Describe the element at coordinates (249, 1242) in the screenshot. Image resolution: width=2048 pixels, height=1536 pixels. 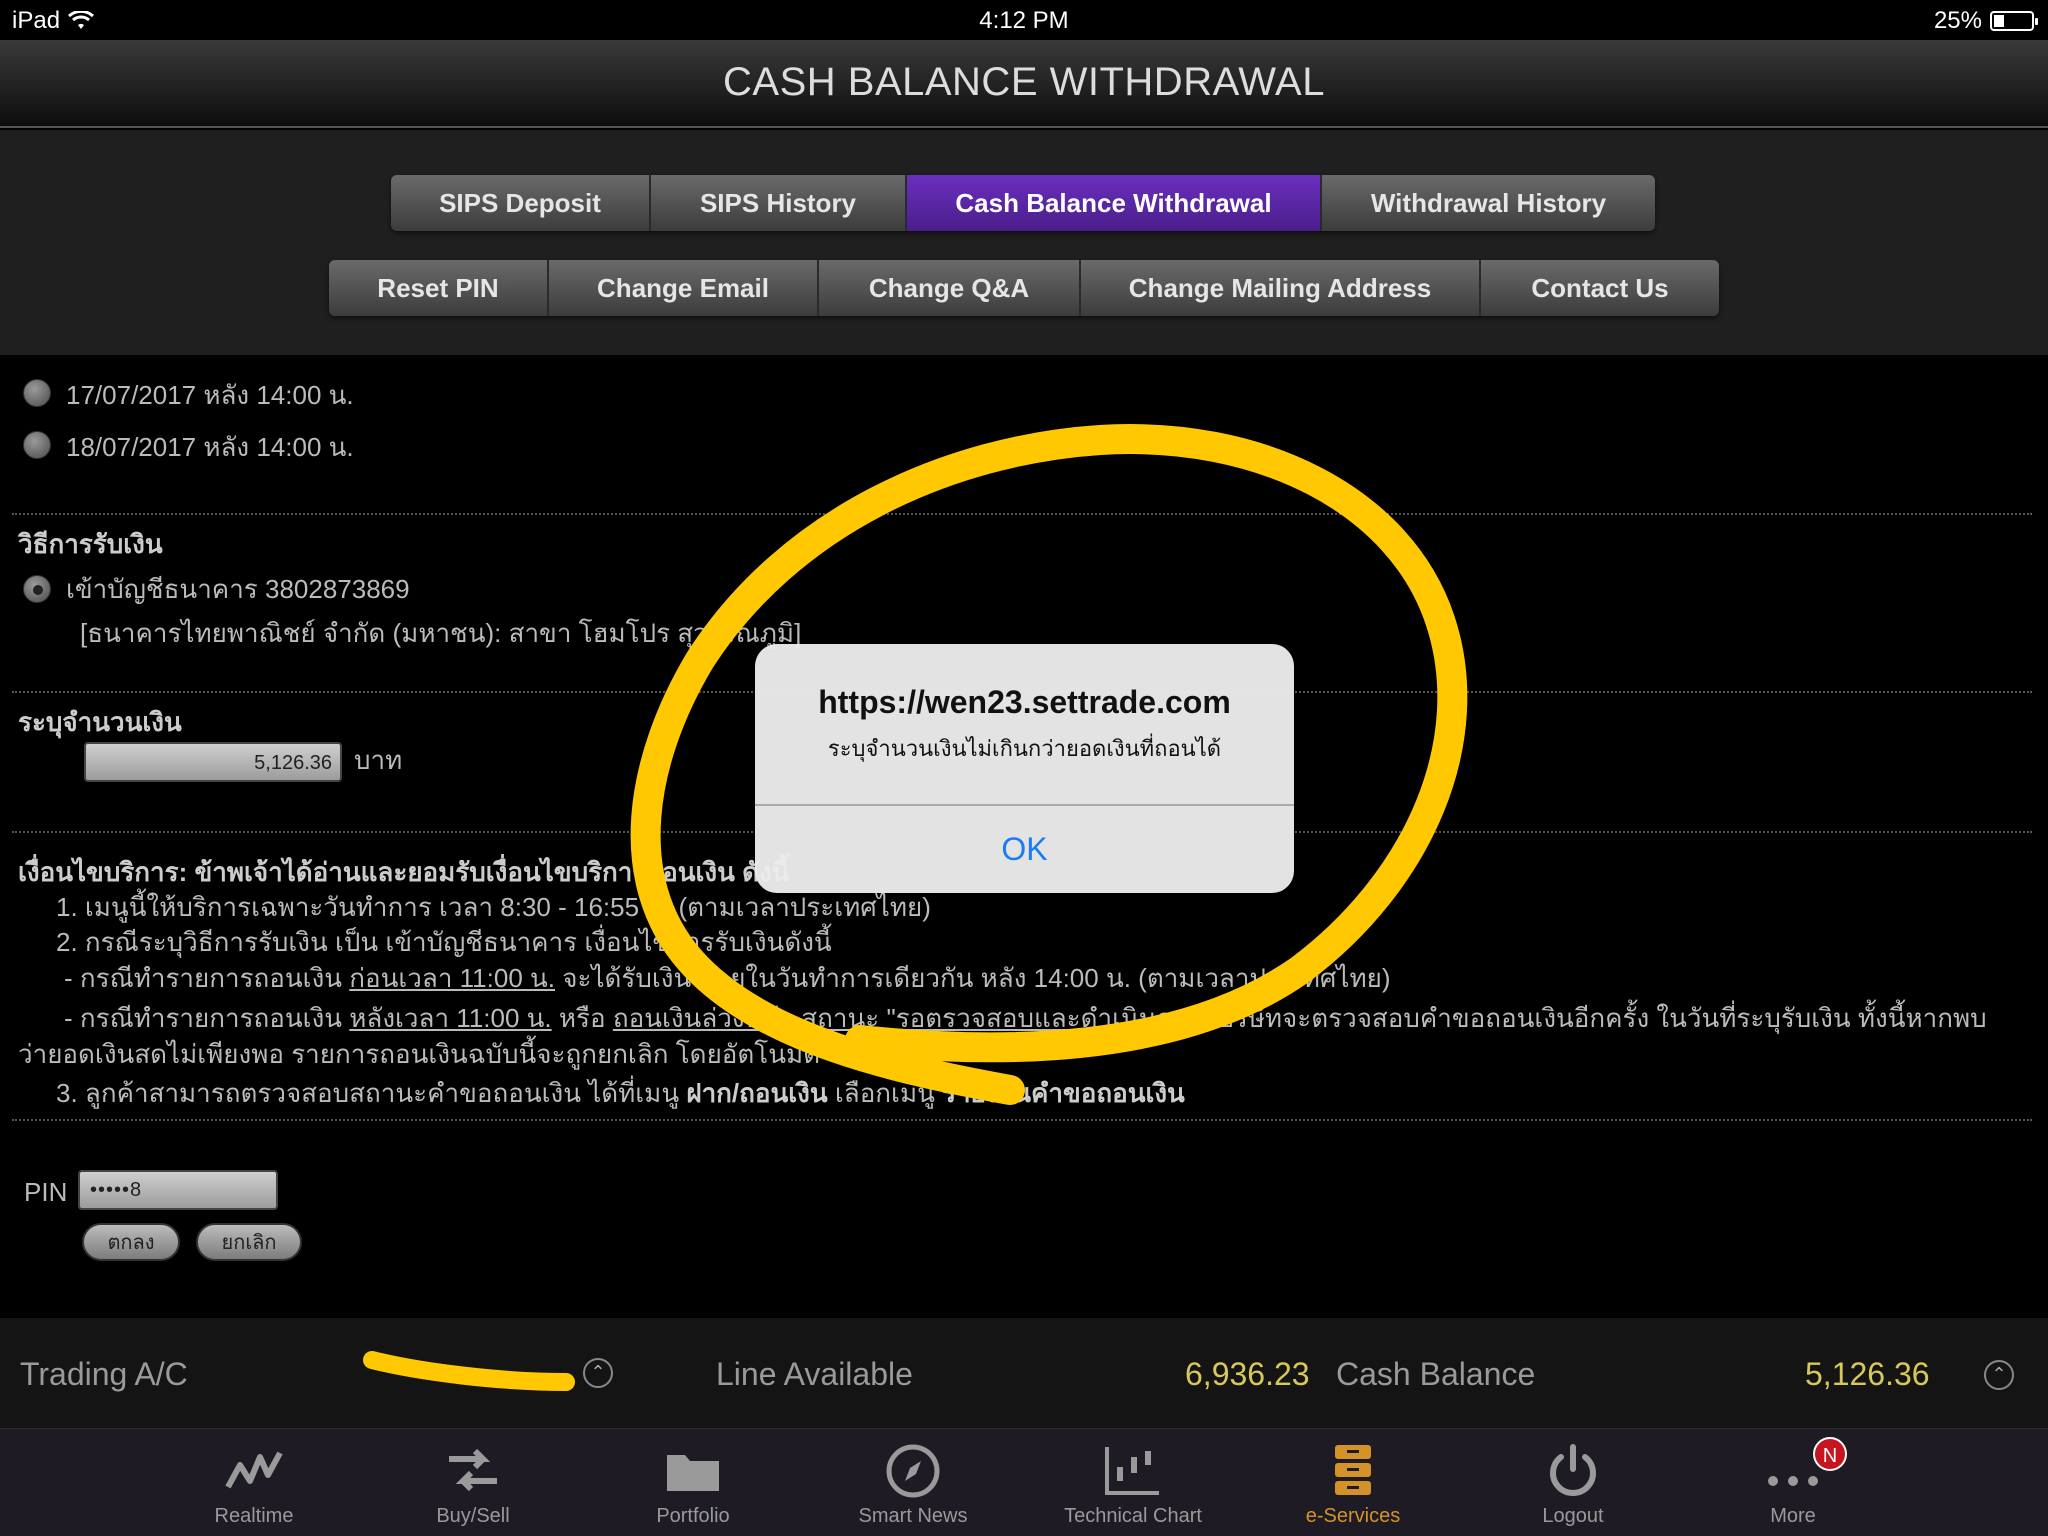
I see `cancel-button: ยกเลิก` at that location.